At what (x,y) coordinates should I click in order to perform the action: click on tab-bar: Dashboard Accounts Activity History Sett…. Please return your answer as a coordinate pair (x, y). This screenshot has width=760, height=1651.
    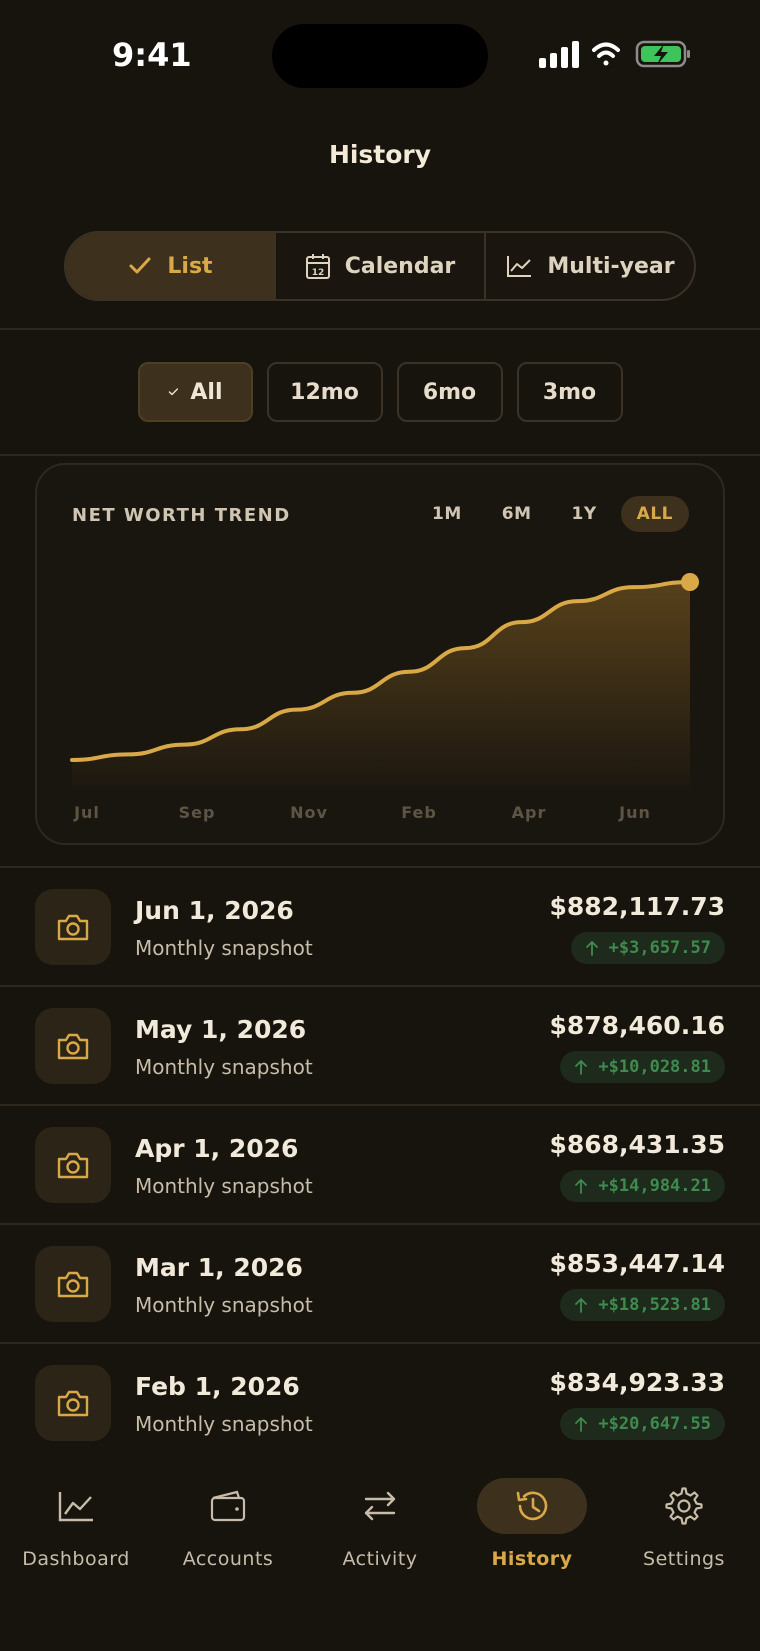
    Looking at the image, I should click on (380, 1555).